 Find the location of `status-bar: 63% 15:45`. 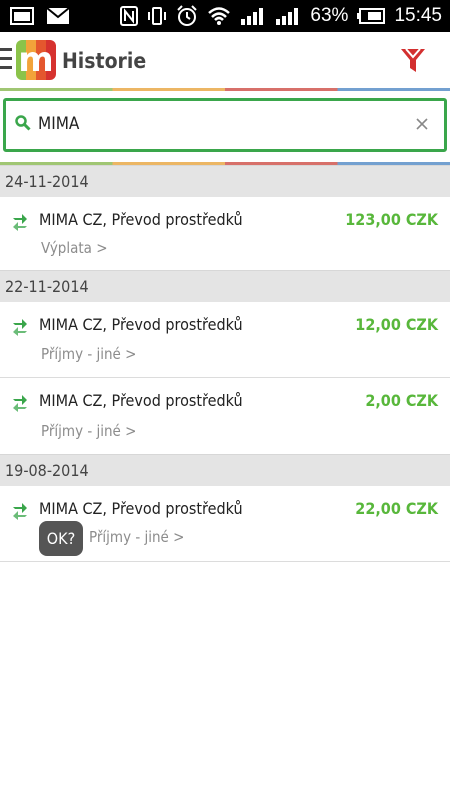

status-bar: 63% 15:45 is located at coordinates (225, 16).